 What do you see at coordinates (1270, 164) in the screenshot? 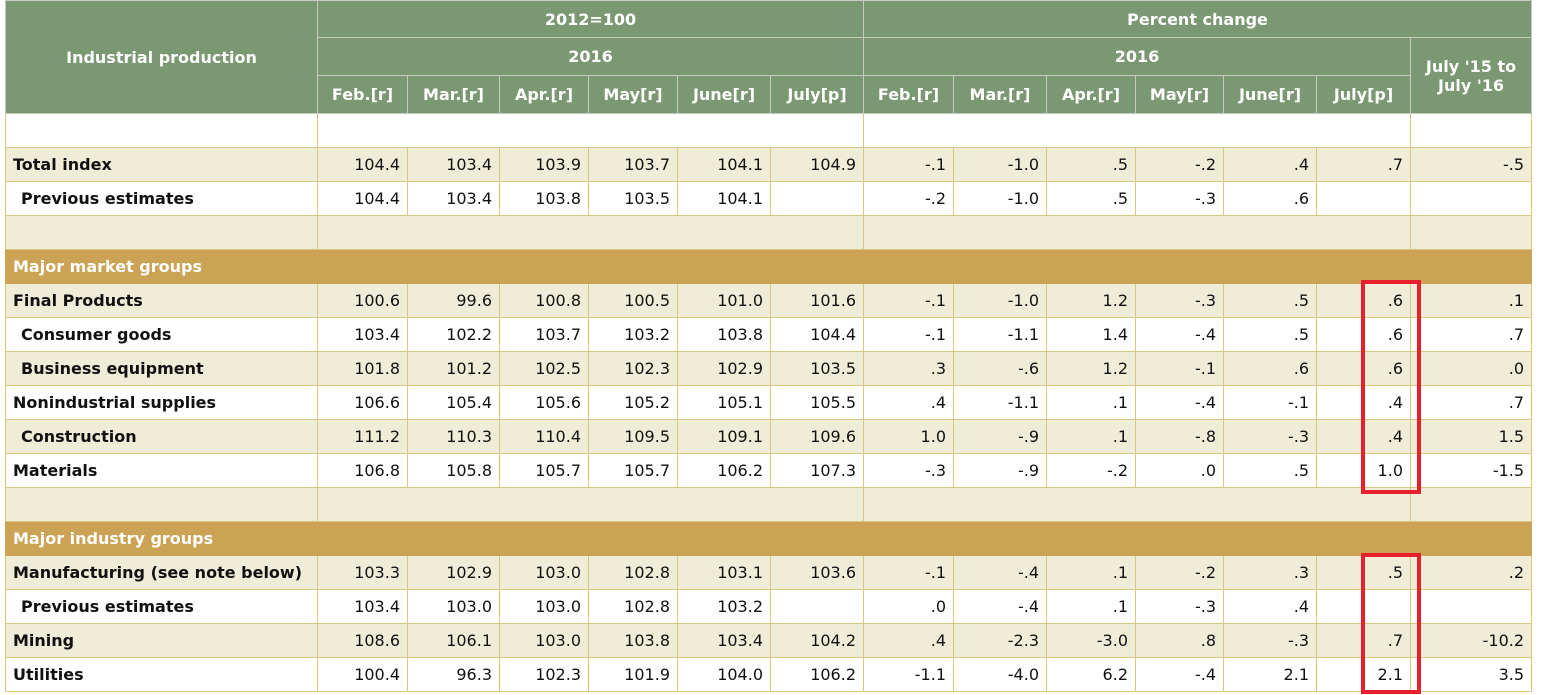
I see `percent-change-value: .4` at bounding box center [1270, 164].